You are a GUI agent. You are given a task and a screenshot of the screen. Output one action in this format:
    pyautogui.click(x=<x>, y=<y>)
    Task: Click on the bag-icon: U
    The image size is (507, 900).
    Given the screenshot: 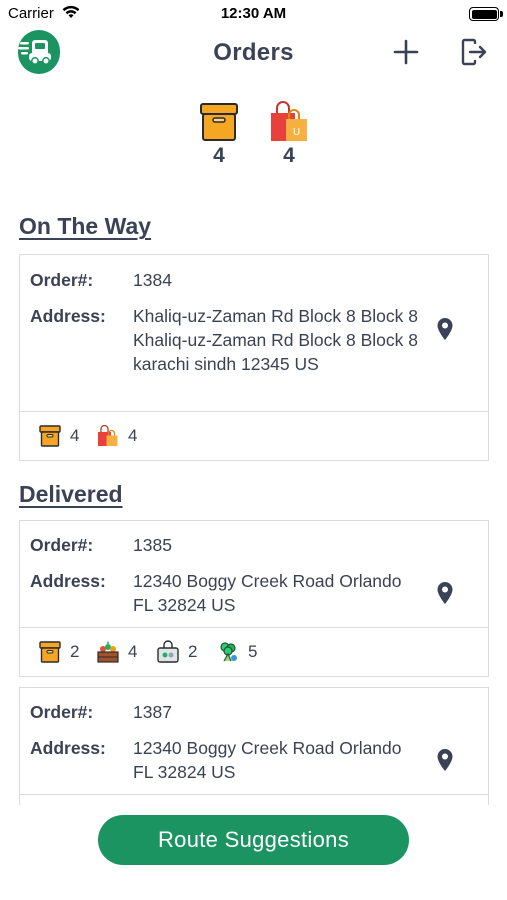 What is the action you would take?
    pyautogui.click(x=289, y=121)
    